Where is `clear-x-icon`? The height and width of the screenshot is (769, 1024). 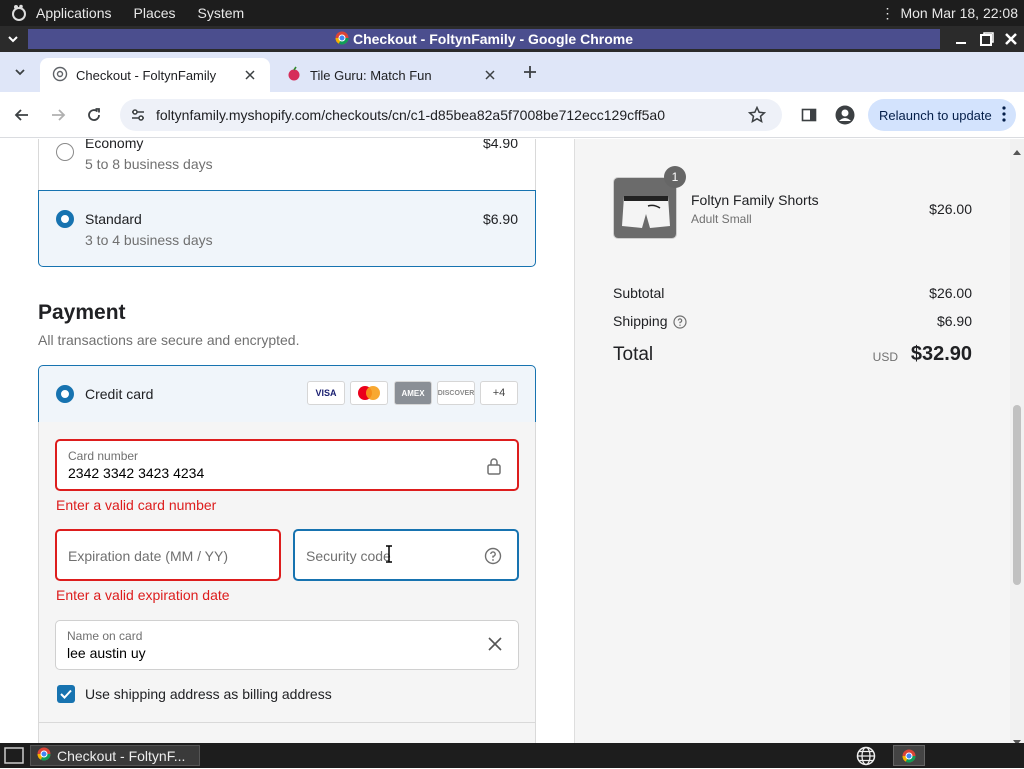 clear-x-icon is located at coordinates (495, 646).